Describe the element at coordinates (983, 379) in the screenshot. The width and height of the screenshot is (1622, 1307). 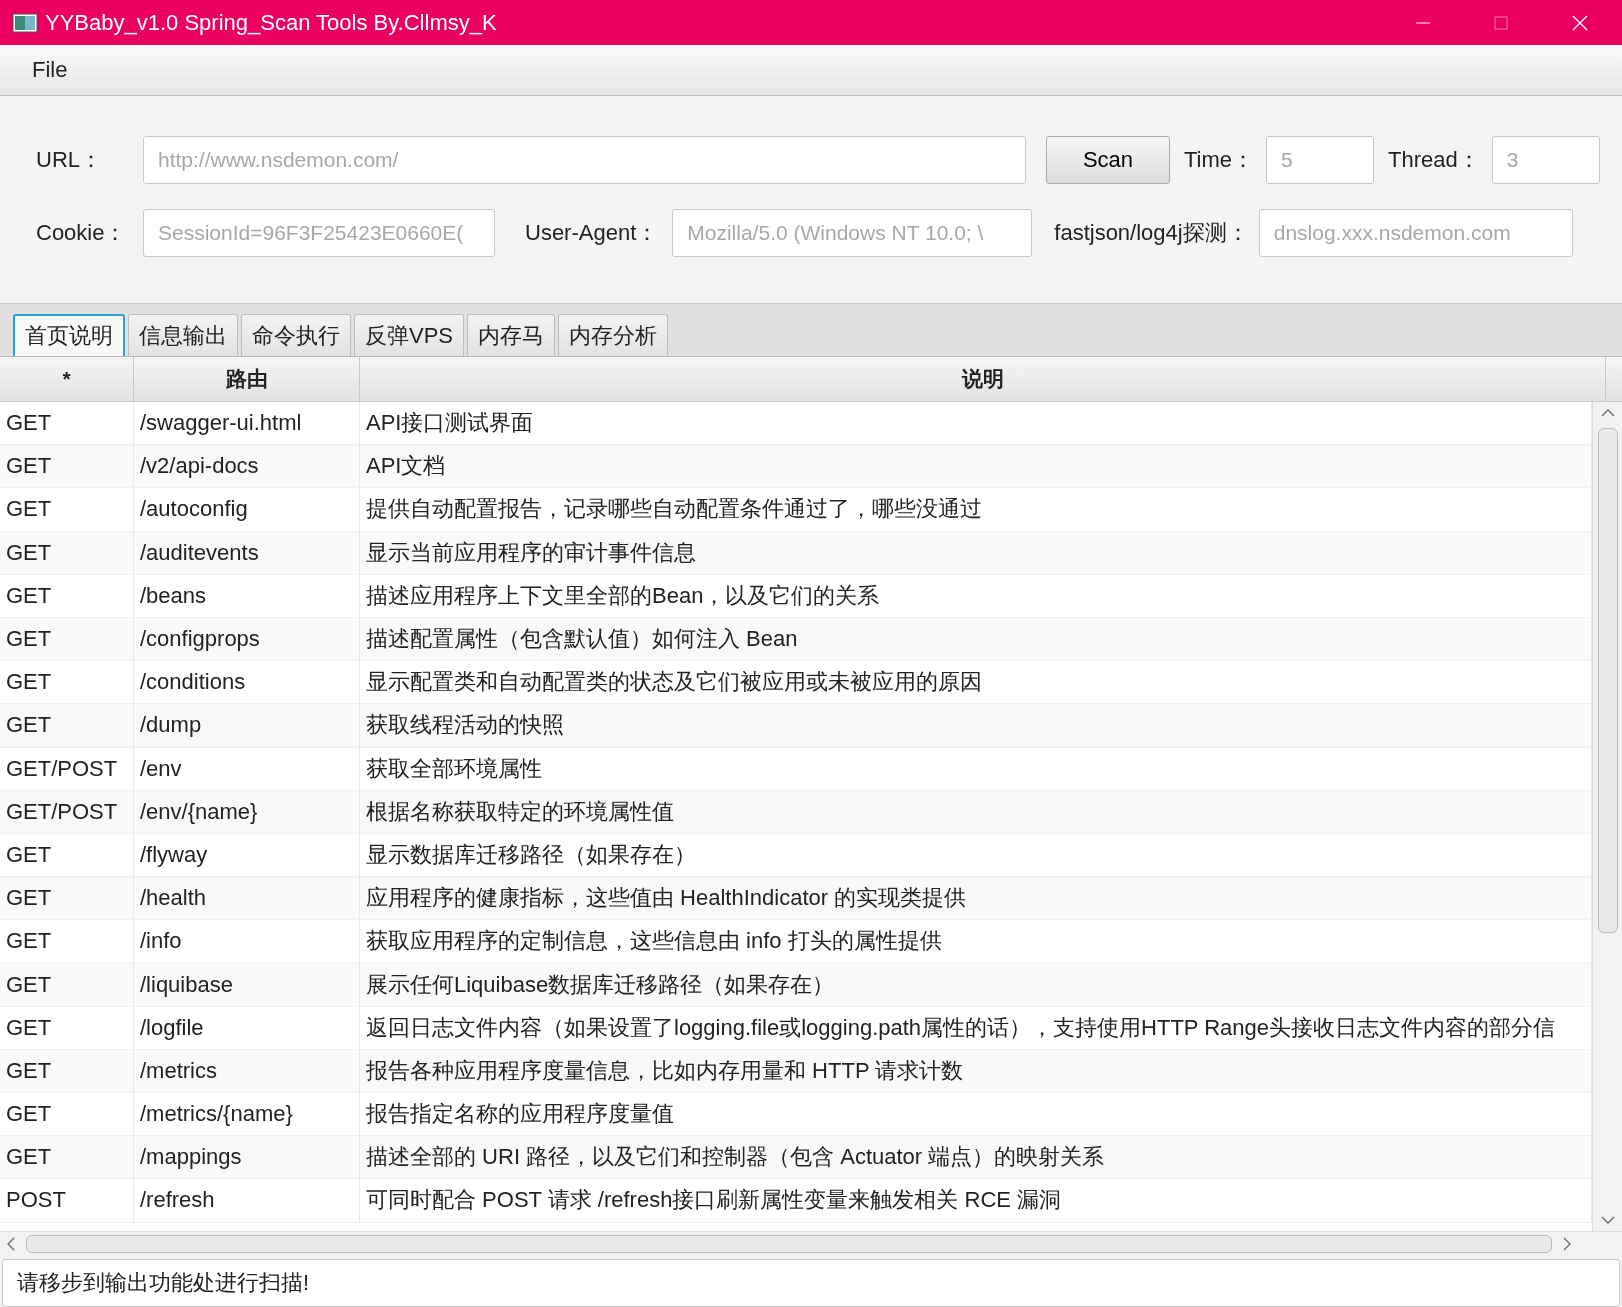
I see `column-header: 说明` at that location.